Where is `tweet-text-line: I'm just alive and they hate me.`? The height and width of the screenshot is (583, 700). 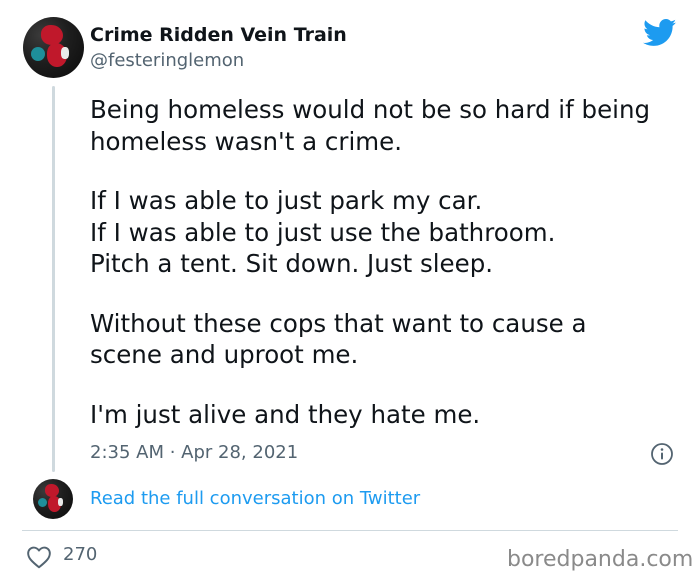 tweet-text-line: I'm just alive and they hate me. is located at coordinates (285, 414).